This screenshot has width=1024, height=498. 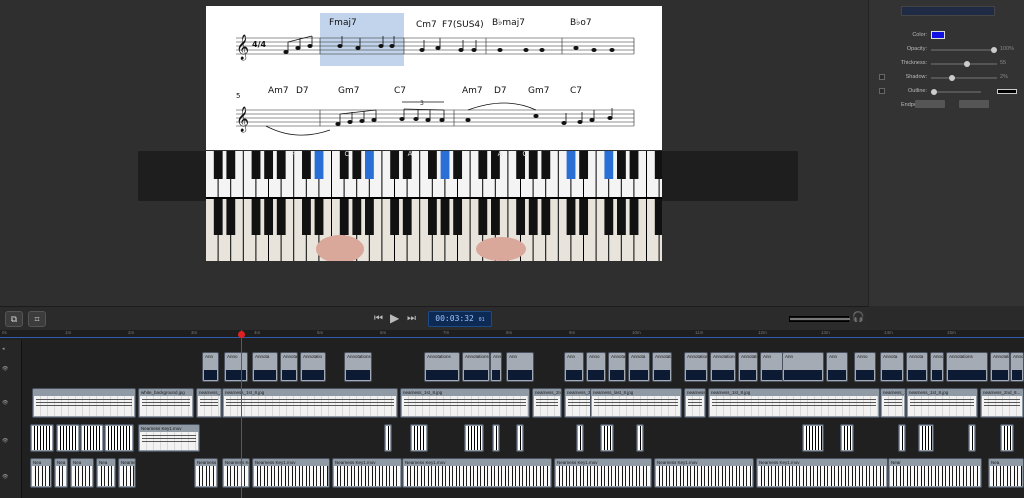 I want to click on volume-slider, so click(x=819, y=319).